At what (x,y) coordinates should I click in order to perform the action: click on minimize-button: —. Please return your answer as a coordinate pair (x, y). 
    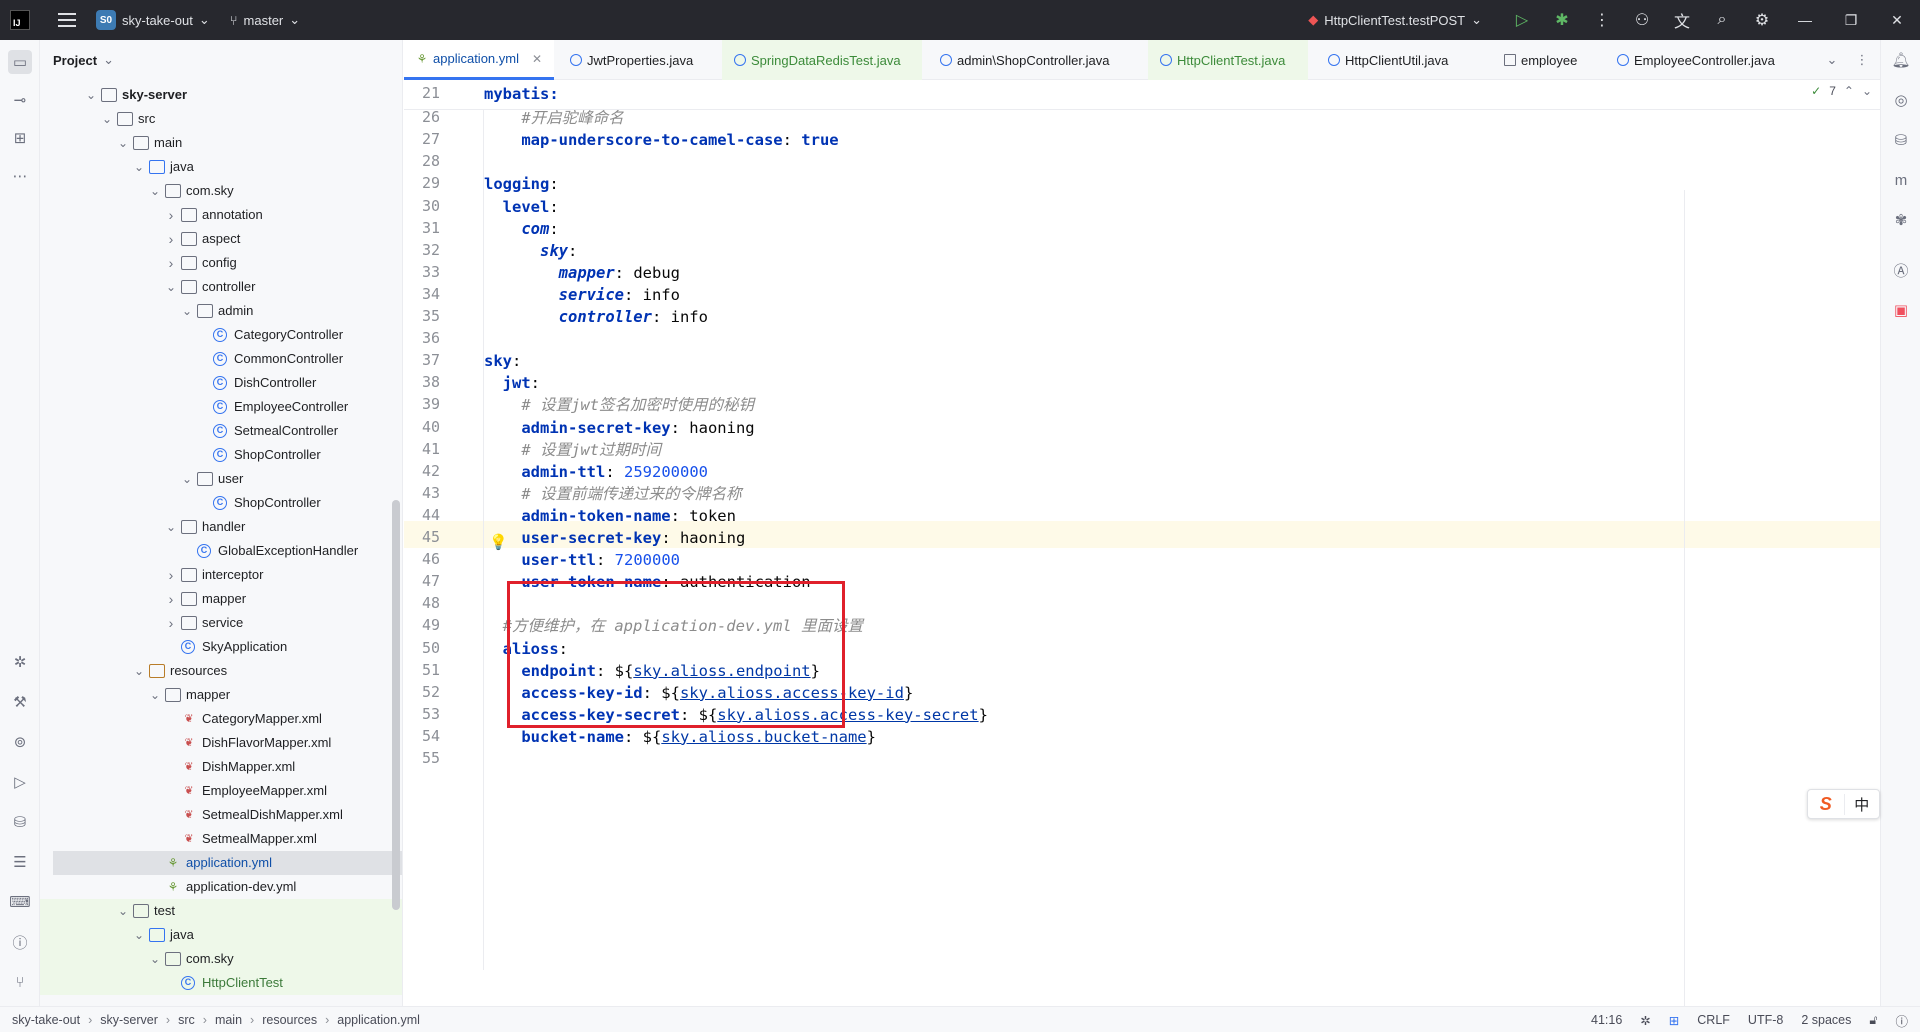
    Looking at the image, I should click on (1805, 20).